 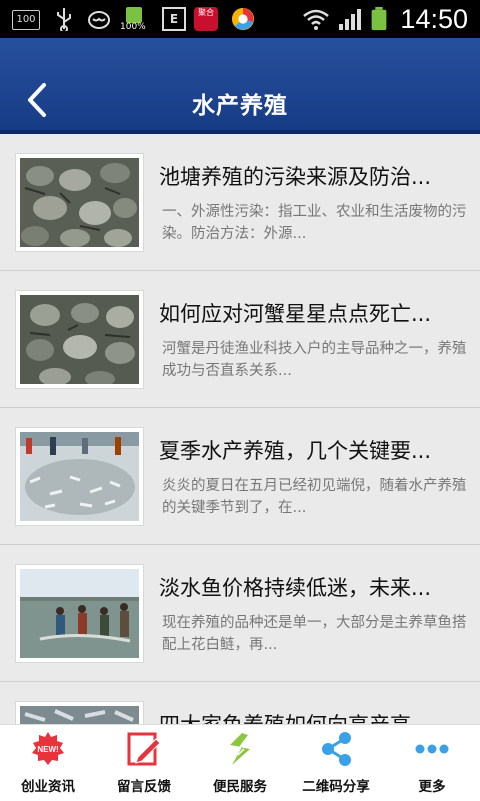 I want to click on bottom-nav: NEW! 创业资讯 留言反馈 便民服务 二维码分享 更多, so click(x=240, y=762).